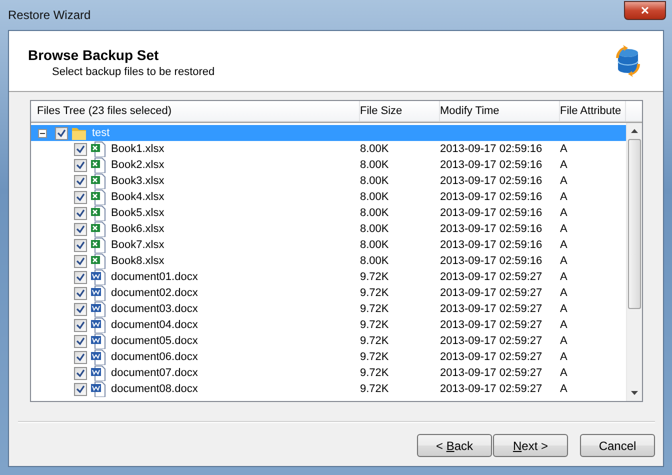  I want to click on file-name: Book5.xlsx, so click(137, 213).